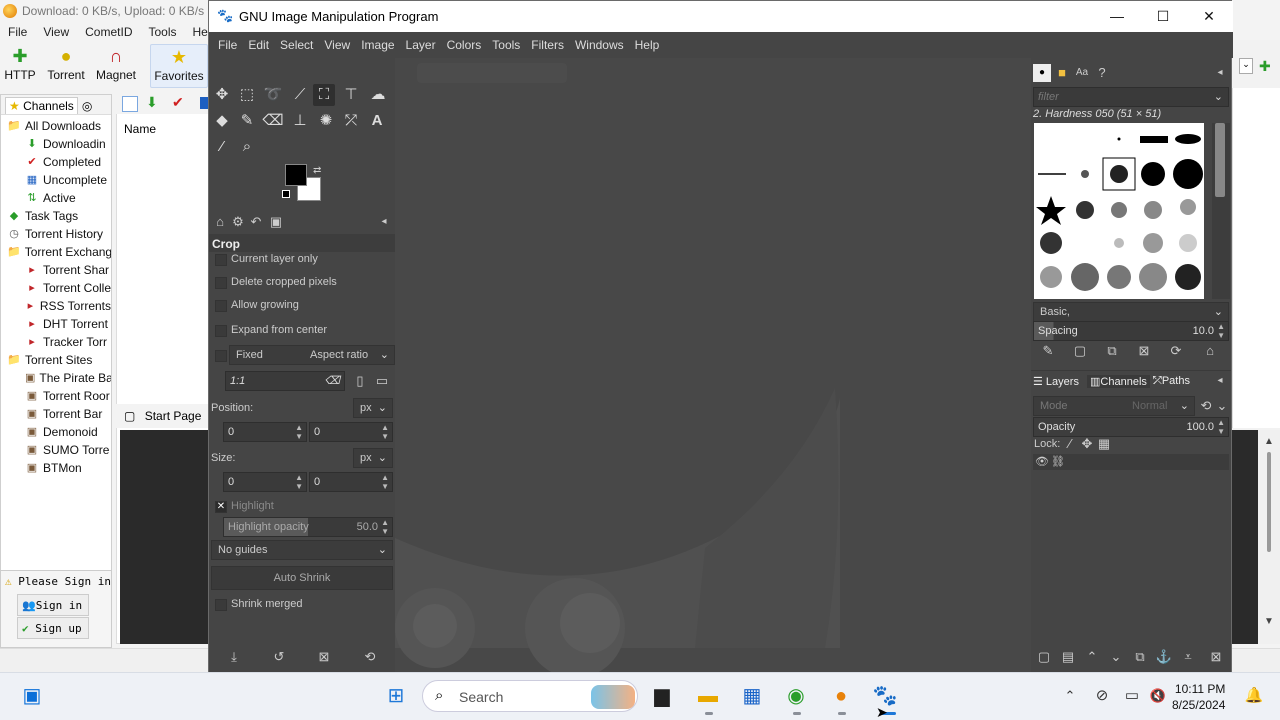  What do you see at coordinates (1163, 16) in the screenshot?
I see `maximize-button: ☐` at bounding box center [1163, 16].